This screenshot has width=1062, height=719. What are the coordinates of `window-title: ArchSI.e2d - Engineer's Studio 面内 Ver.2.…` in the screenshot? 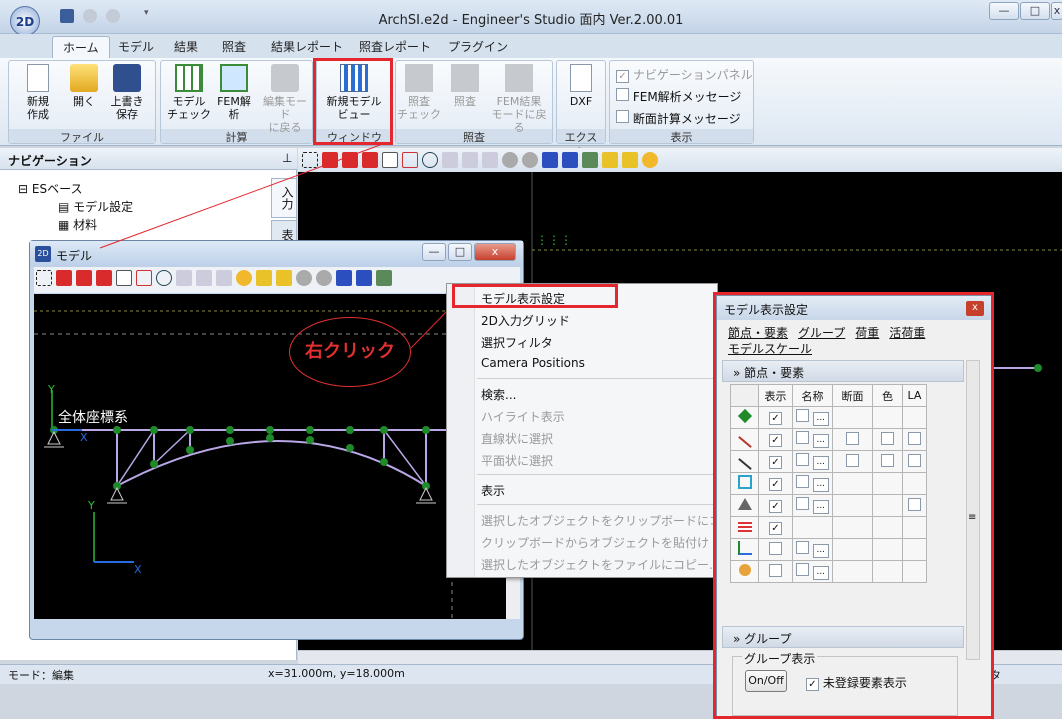 It's located at (531, 20).